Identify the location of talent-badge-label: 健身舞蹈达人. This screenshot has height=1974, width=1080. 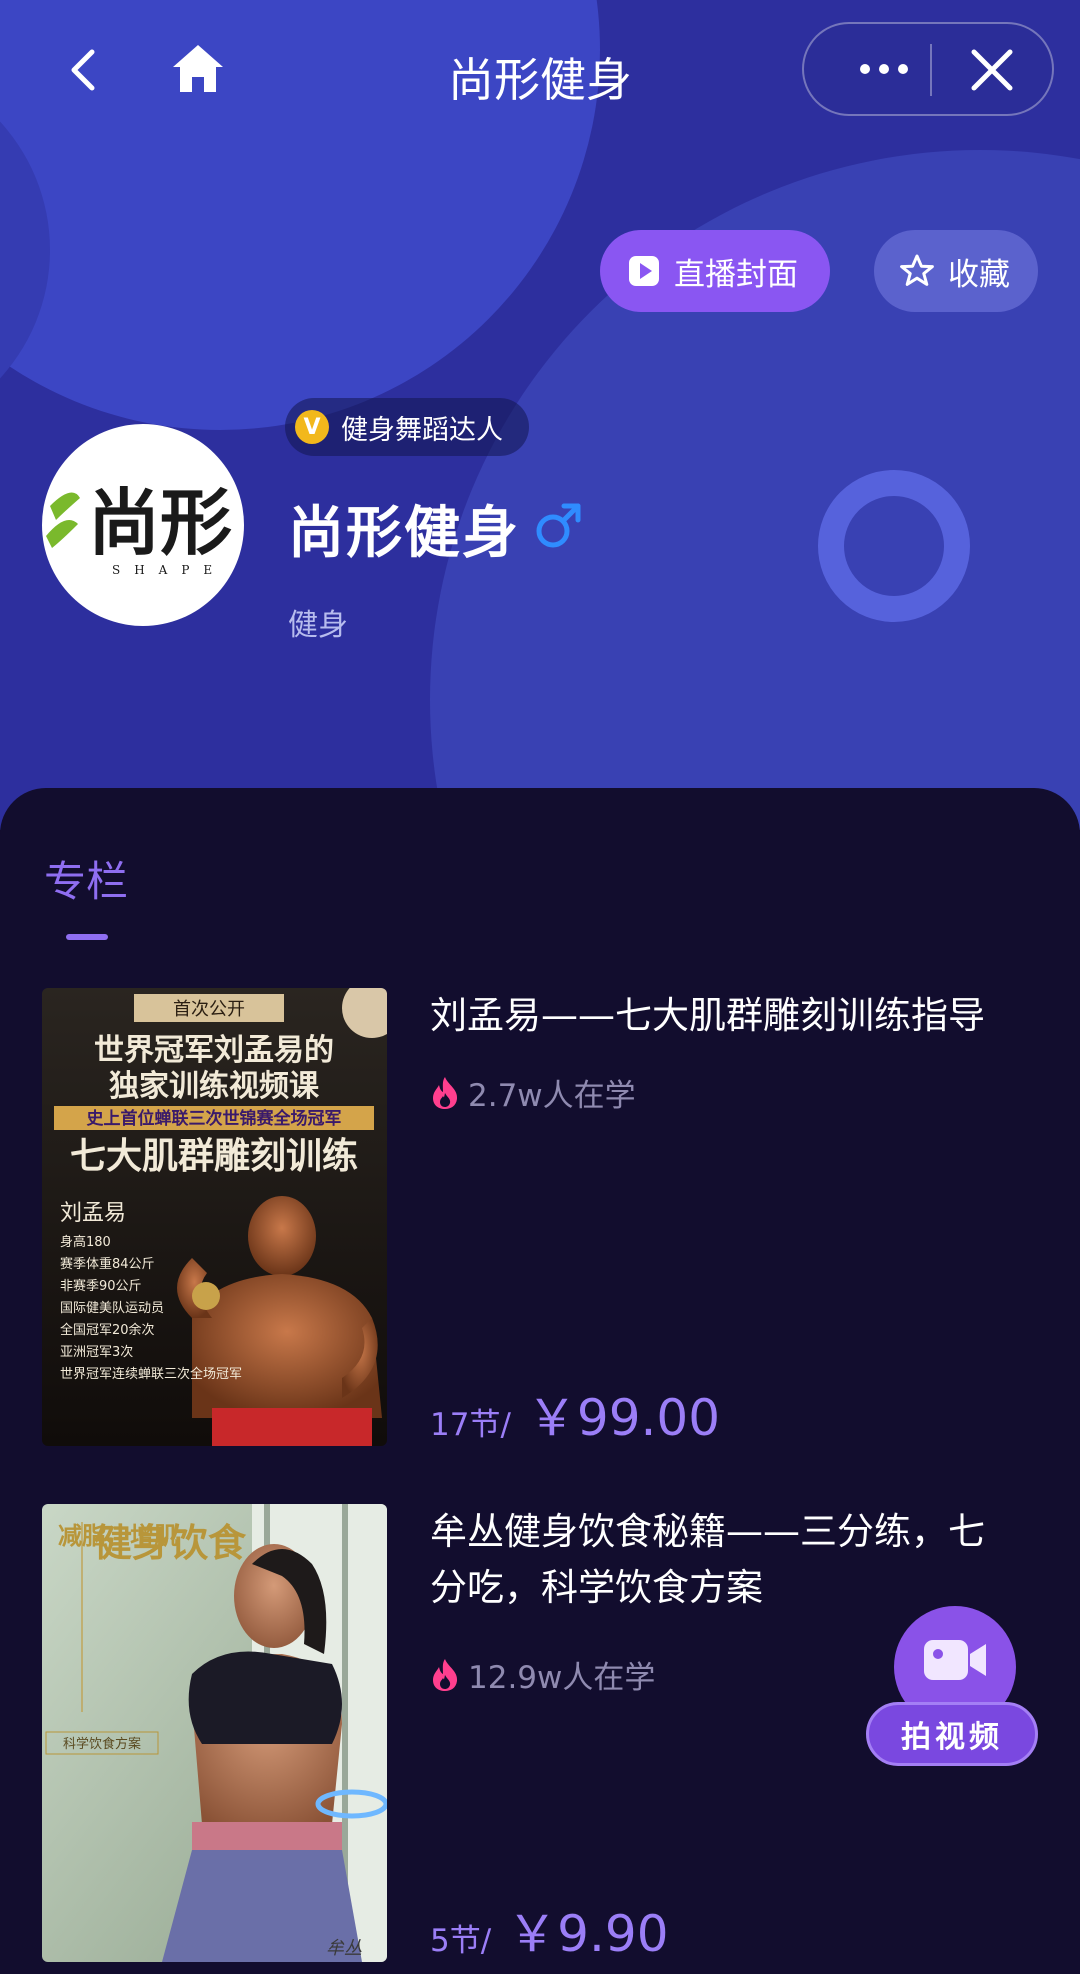
(422, 430).